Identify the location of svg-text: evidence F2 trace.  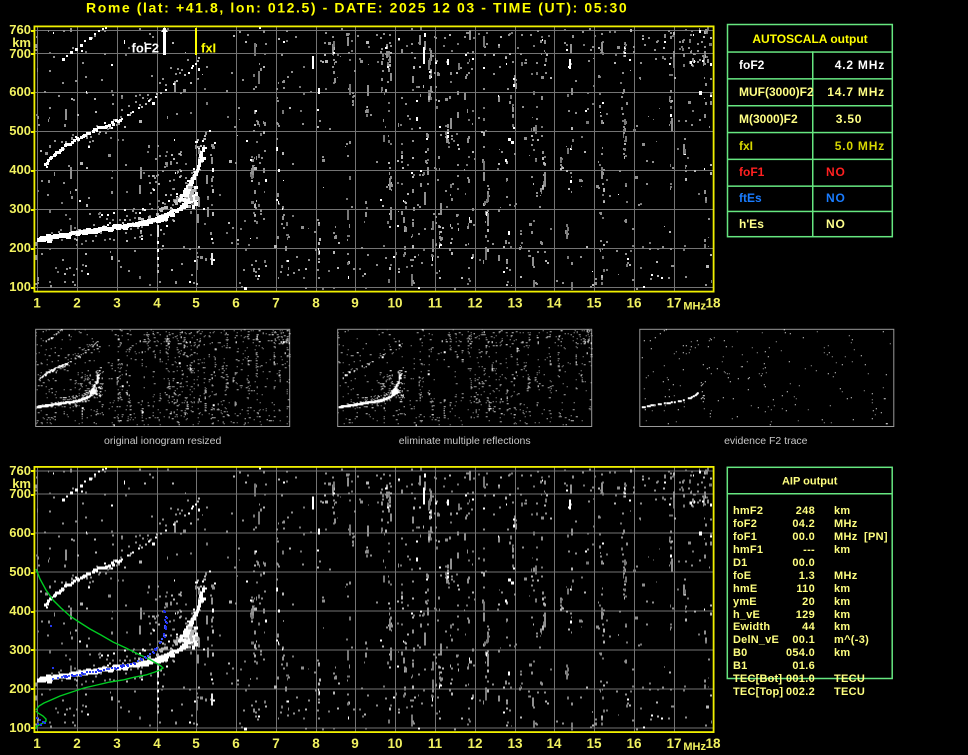
(766, 441).